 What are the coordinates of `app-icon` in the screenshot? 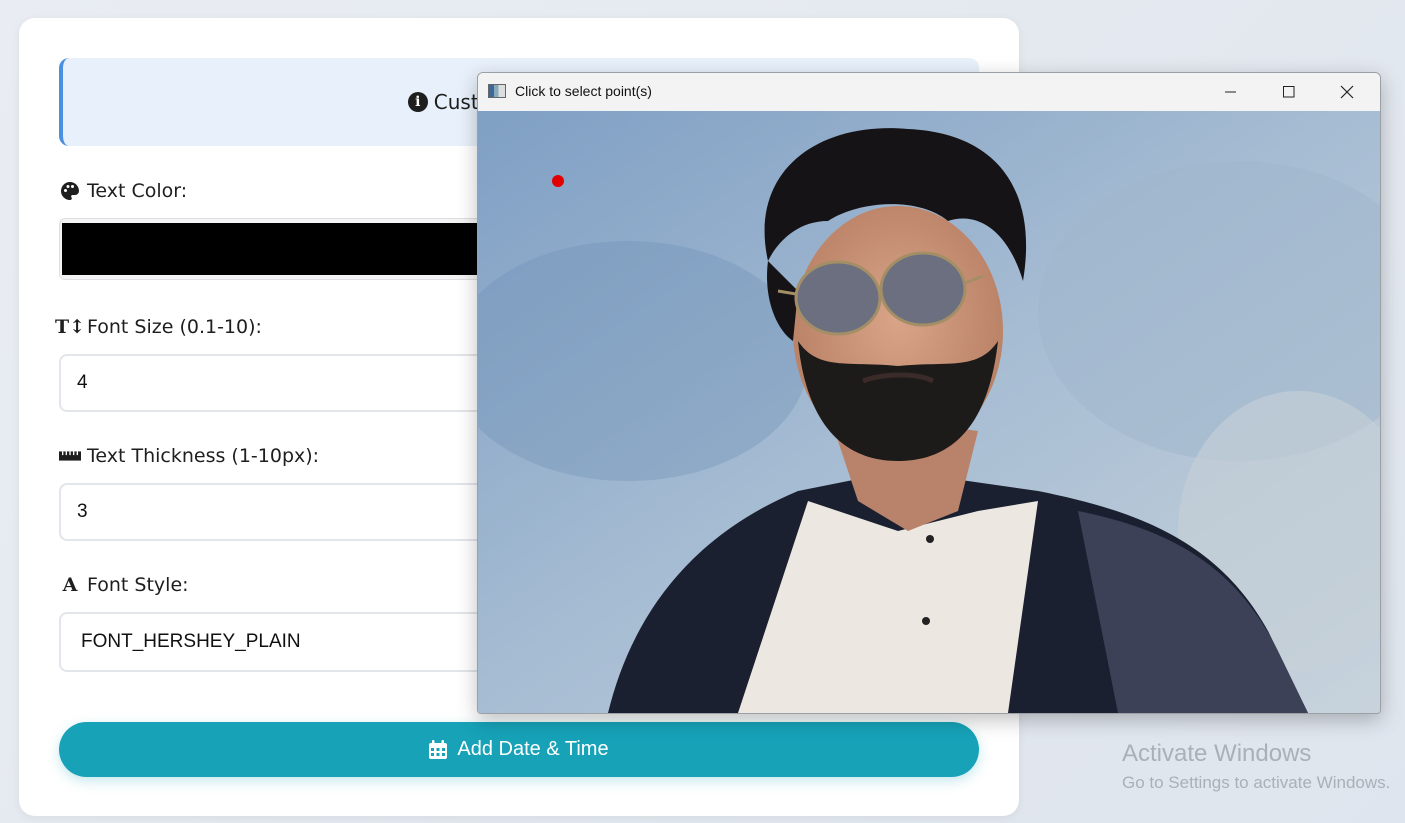 It's located at (497, 91).